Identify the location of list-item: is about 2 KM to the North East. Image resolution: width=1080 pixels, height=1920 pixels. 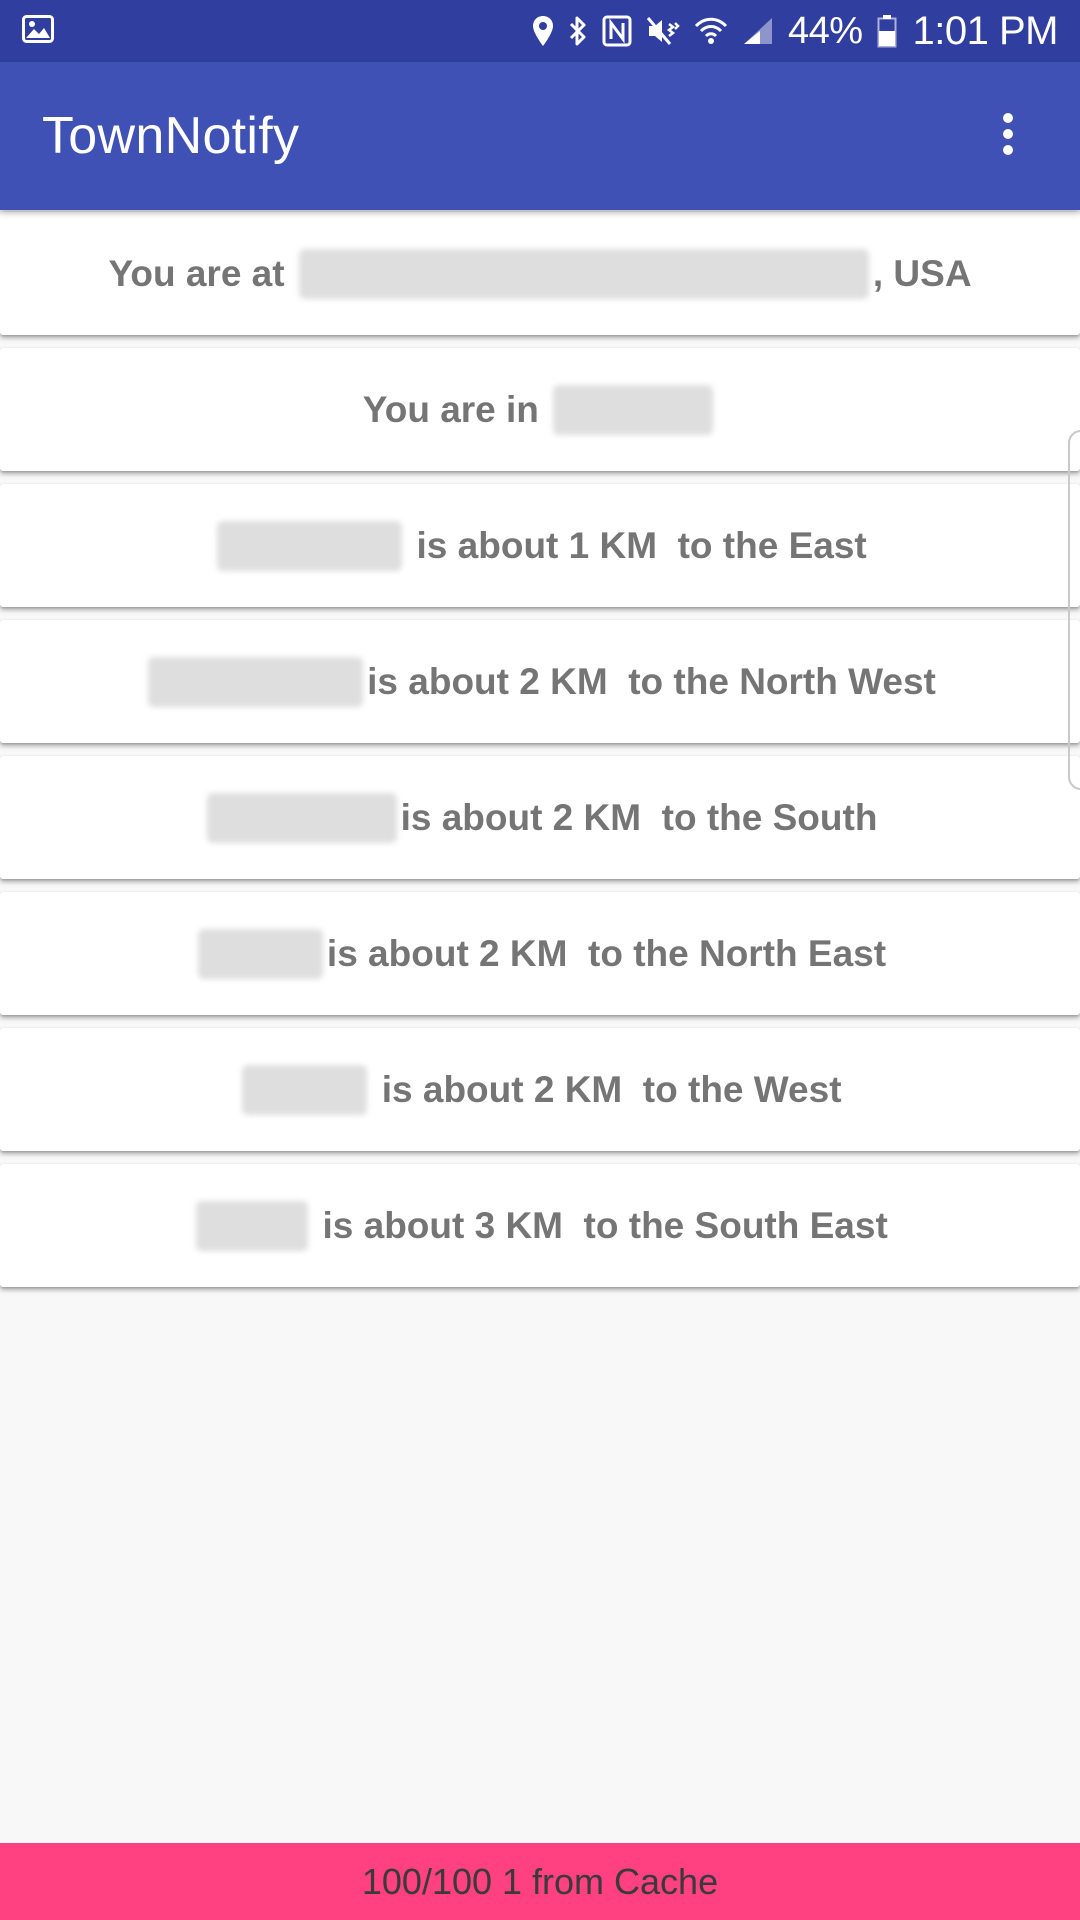
(540, 953).